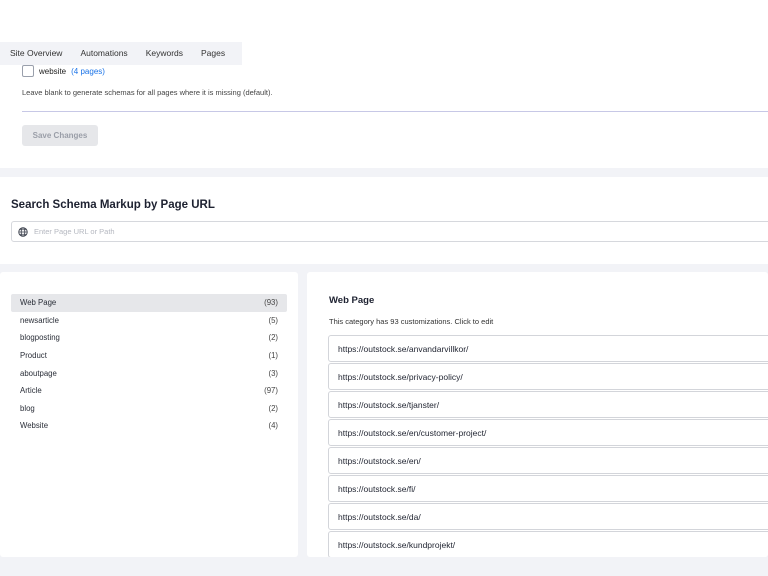 The image size is (768, 576). Describe the element at coordinates (53, 71) in the screenshot. I see `website-label: website` at that location.